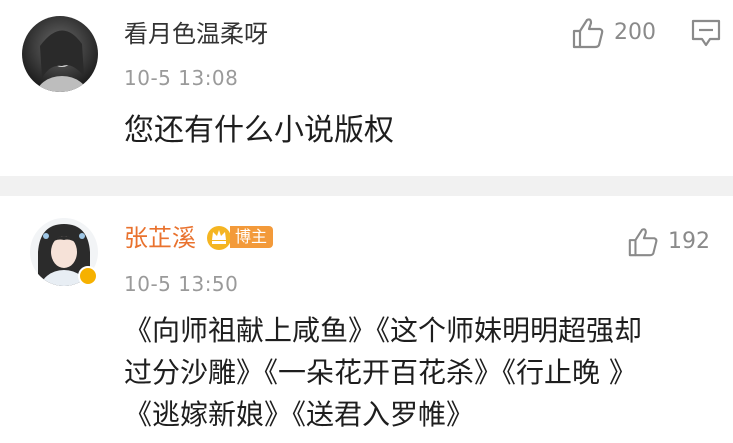 The image size is (733, 443). I want to click on divider, so click(366, 186).